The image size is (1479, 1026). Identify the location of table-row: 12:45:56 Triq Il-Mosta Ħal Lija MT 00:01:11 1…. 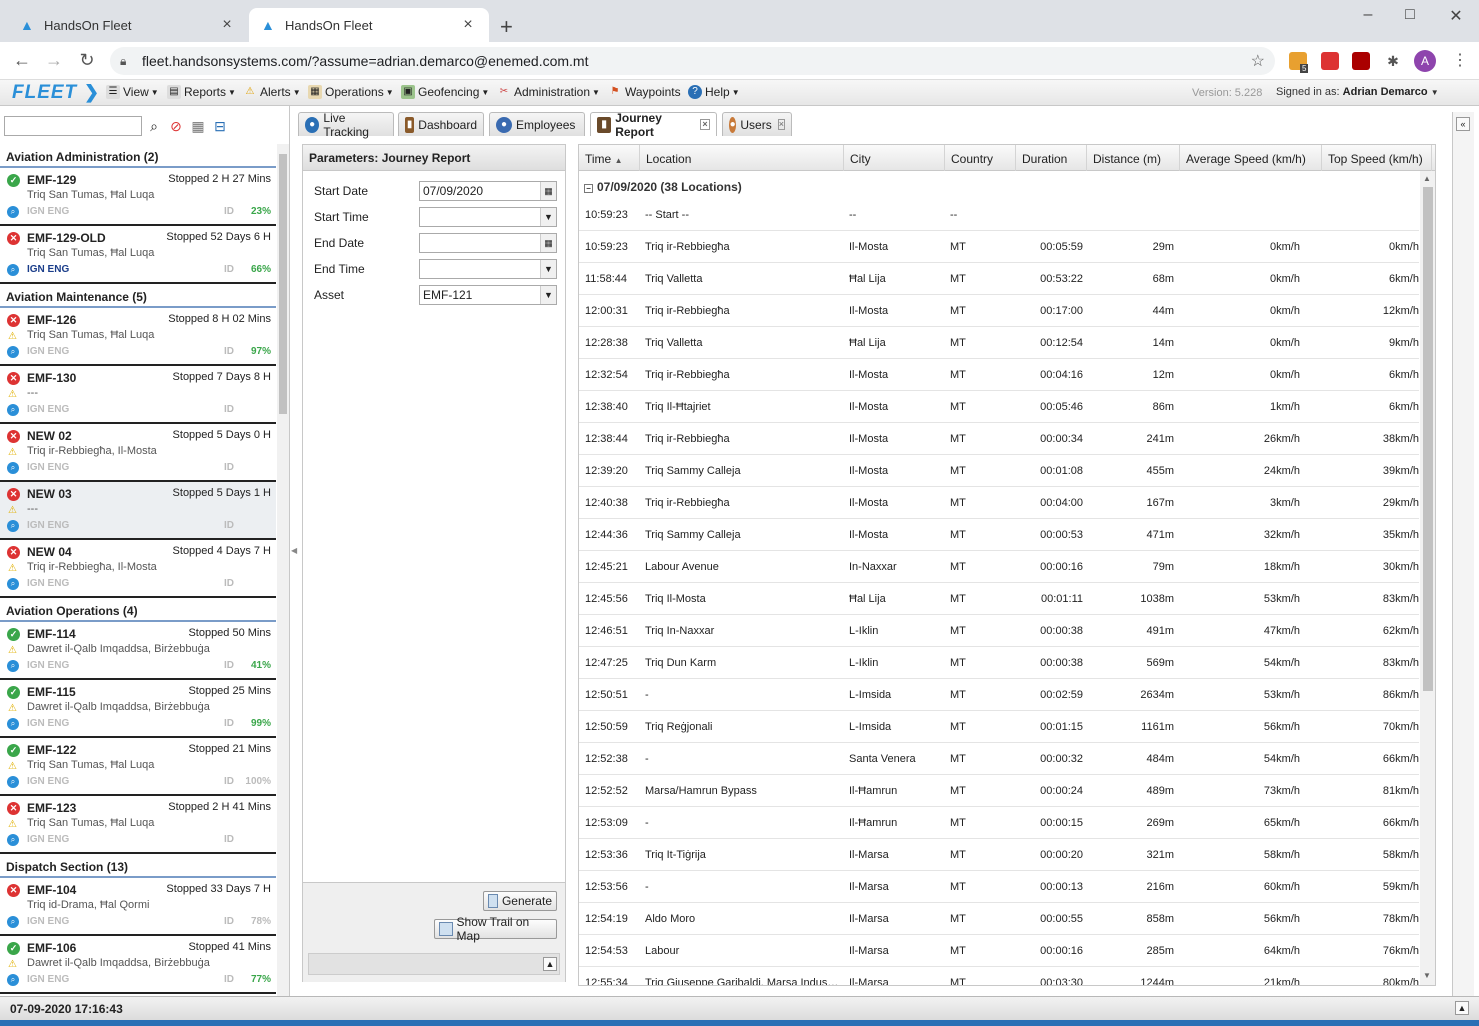
(999, 599).